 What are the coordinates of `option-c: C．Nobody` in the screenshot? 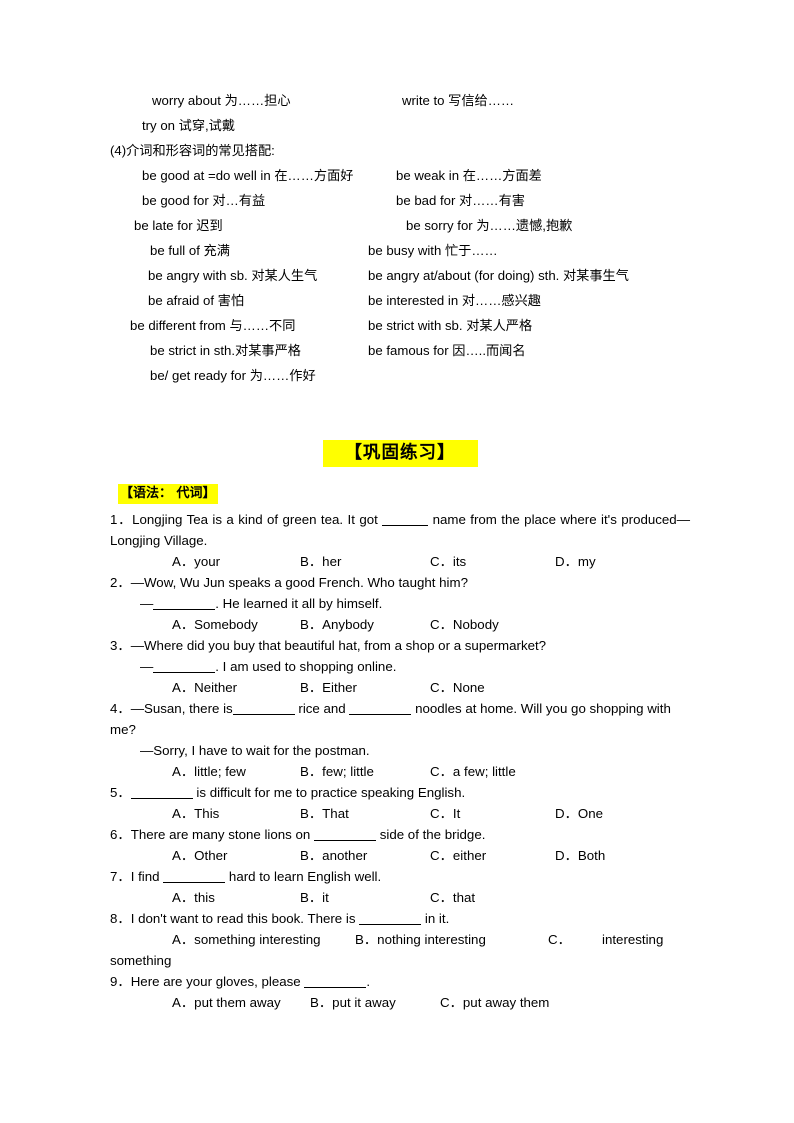 It's located at (464, 624).